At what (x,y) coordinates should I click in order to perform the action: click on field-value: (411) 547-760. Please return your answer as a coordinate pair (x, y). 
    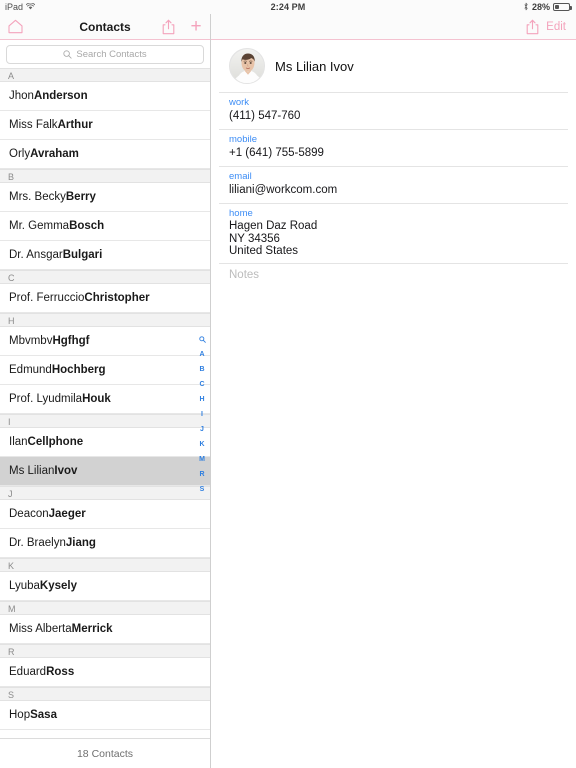
    Looking at the image, I should click on (398, 116).